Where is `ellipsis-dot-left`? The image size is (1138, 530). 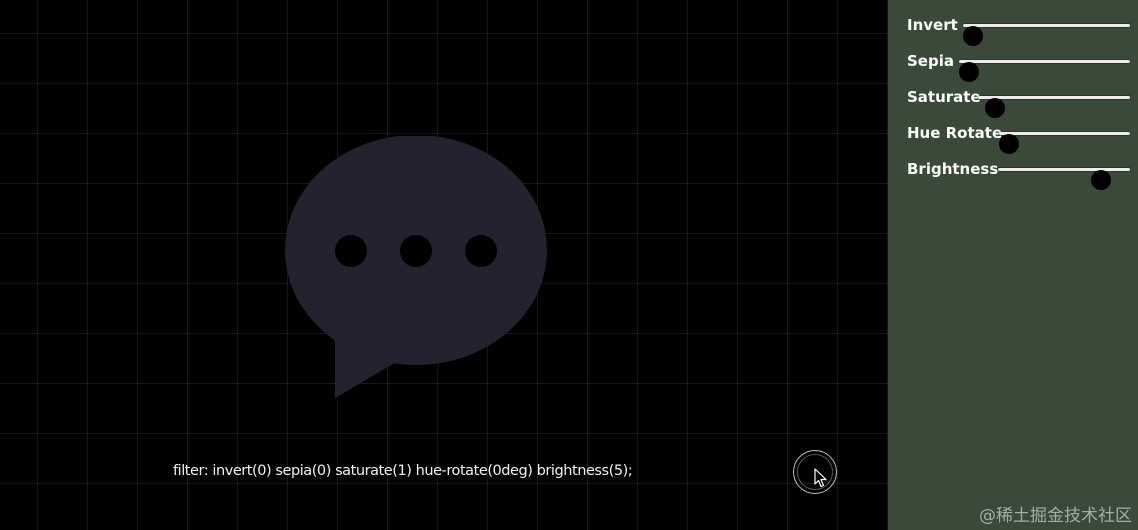
ellipsis-dot-left is located at coordinates (351, 251).